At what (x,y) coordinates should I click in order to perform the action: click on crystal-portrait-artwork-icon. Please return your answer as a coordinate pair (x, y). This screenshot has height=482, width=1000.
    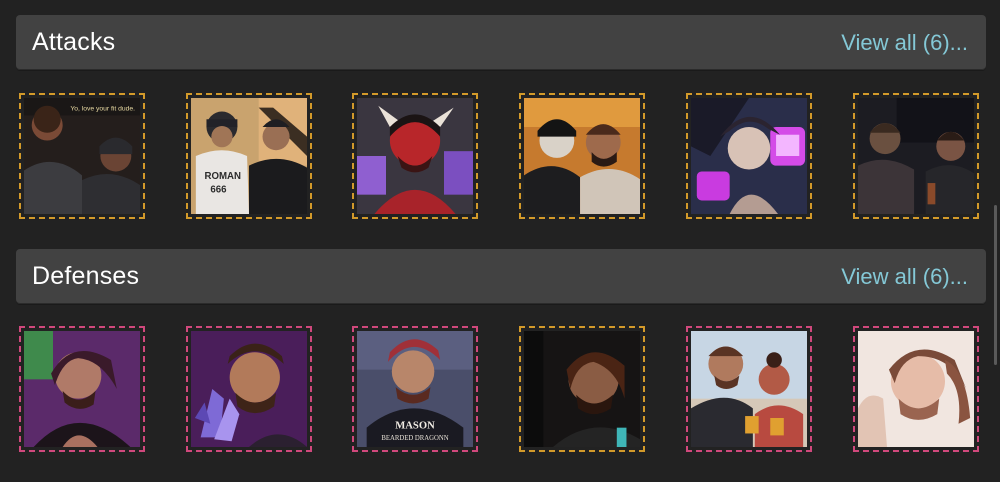
    Looking at the image, I should click on (249, 389).